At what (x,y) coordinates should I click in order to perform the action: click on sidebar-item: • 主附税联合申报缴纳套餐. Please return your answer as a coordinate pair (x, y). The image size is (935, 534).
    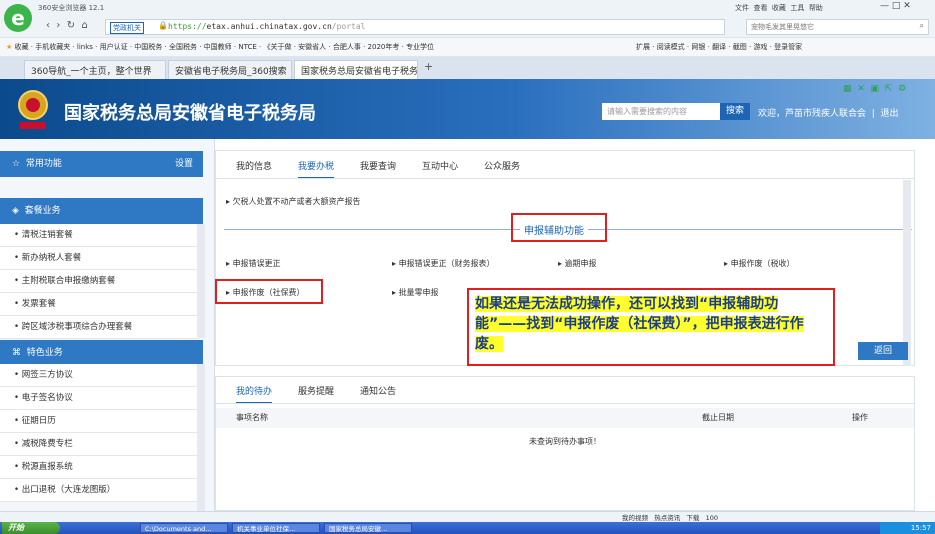
    Looking at the image, I should click on (98, 281).